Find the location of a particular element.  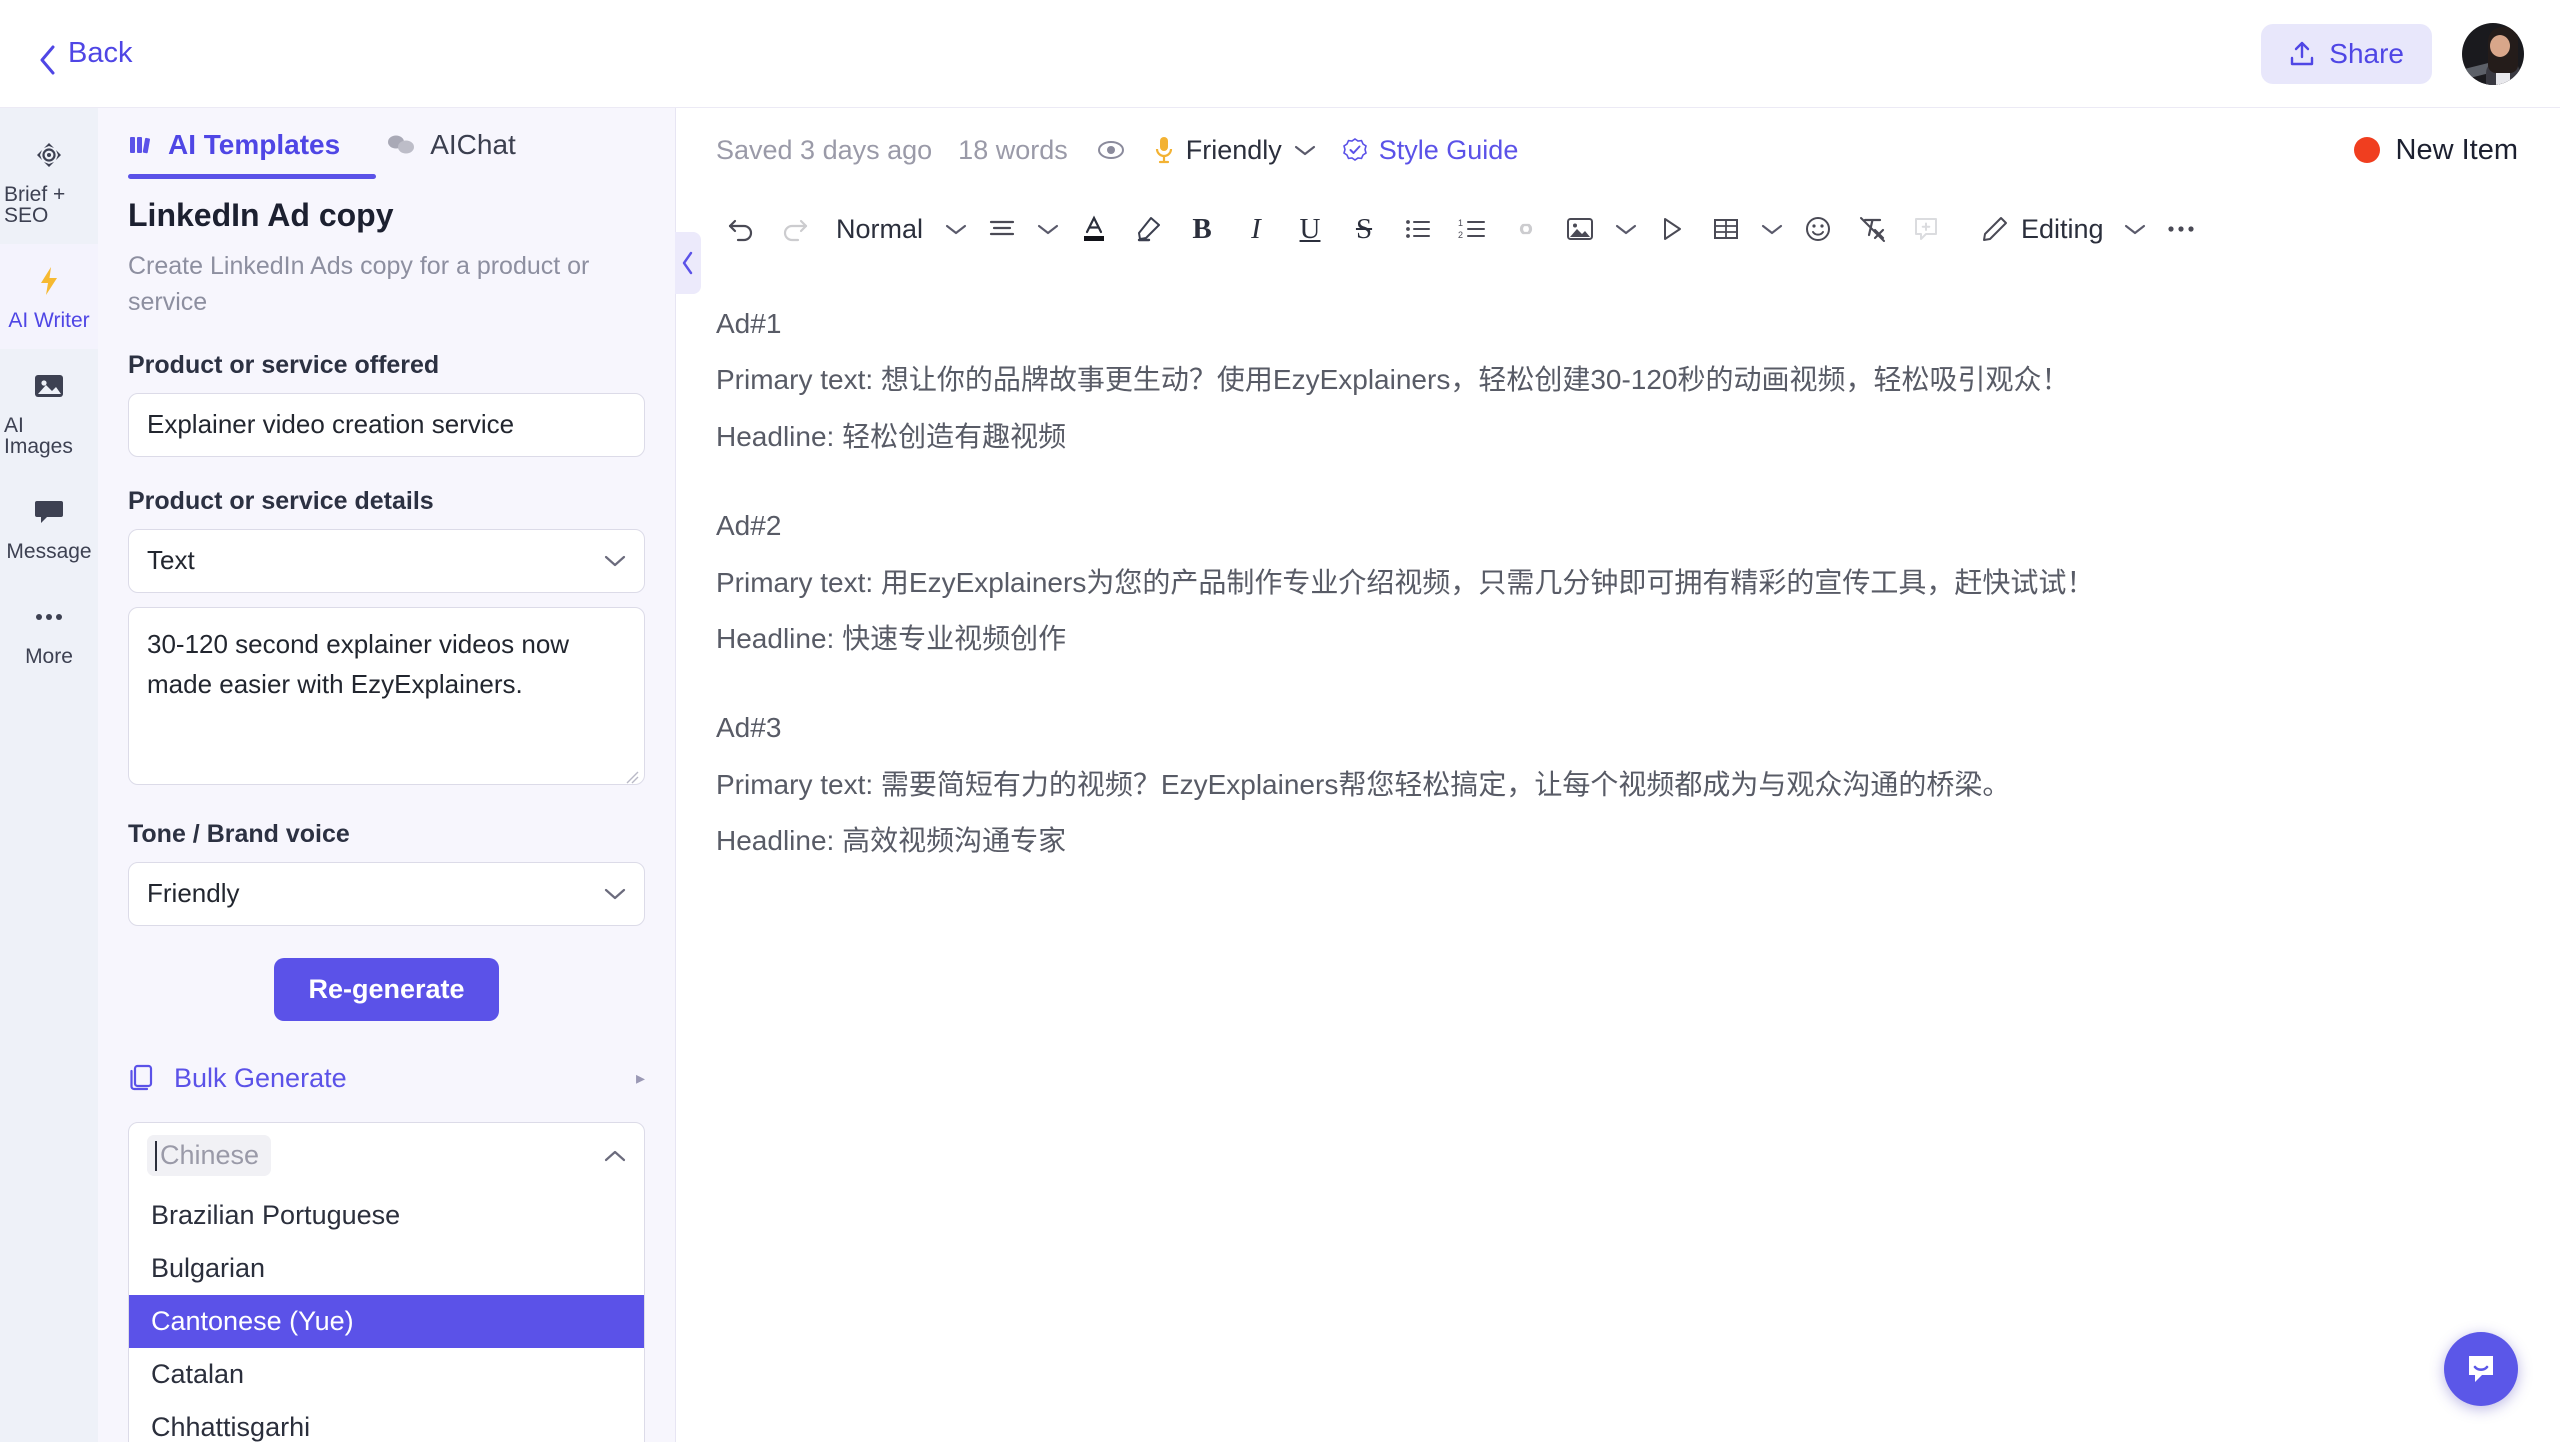

intercom-launcher-button is located at coordinates (2481, 1369).